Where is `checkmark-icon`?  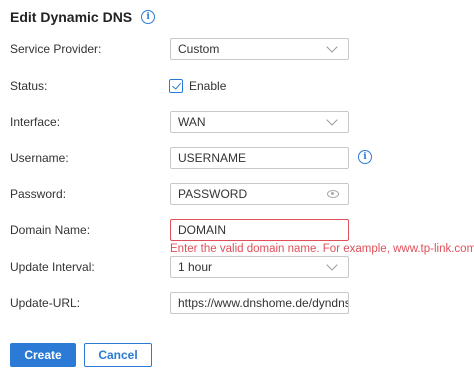
checkmark-icon is located at coordinates (176, 85).